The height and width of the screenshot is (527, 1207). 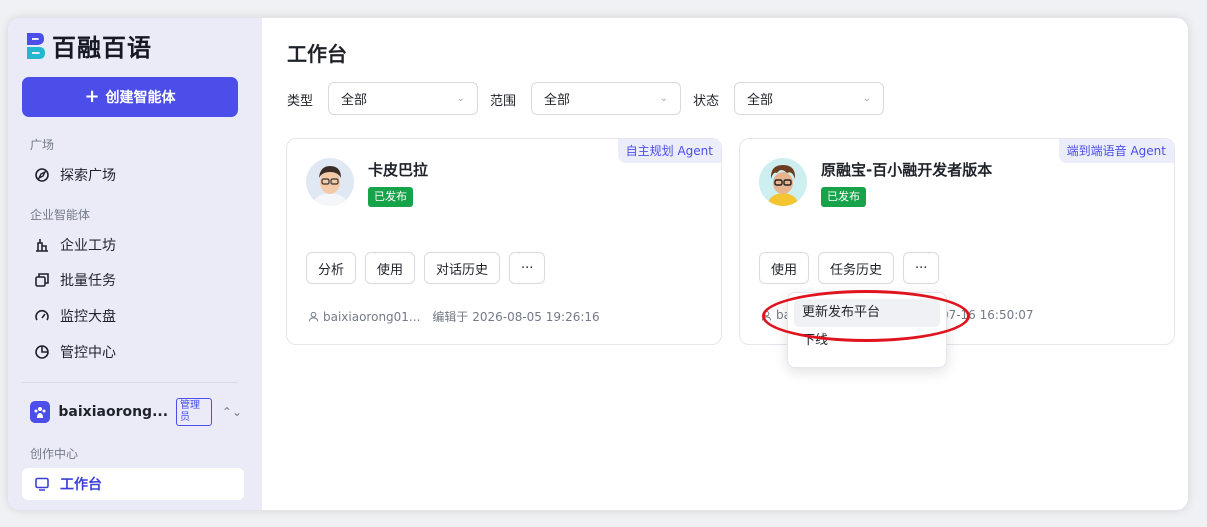 What do you see at coordinates (133, 280) in the screenshot?
I see `sidebar-item-batch: 批量任务` at bounding box center [133, 280].